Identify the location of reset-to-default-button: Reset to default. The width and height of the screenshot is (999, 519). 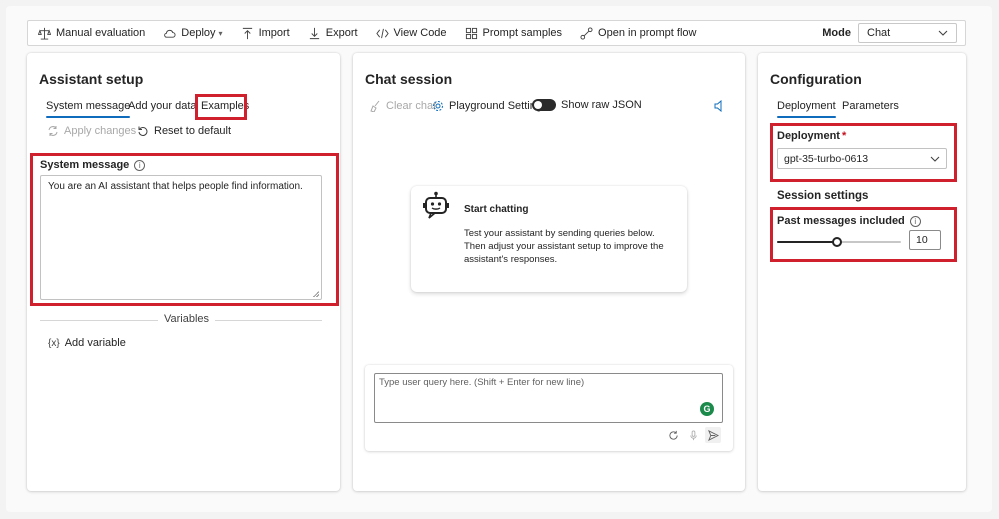
(184, 131).